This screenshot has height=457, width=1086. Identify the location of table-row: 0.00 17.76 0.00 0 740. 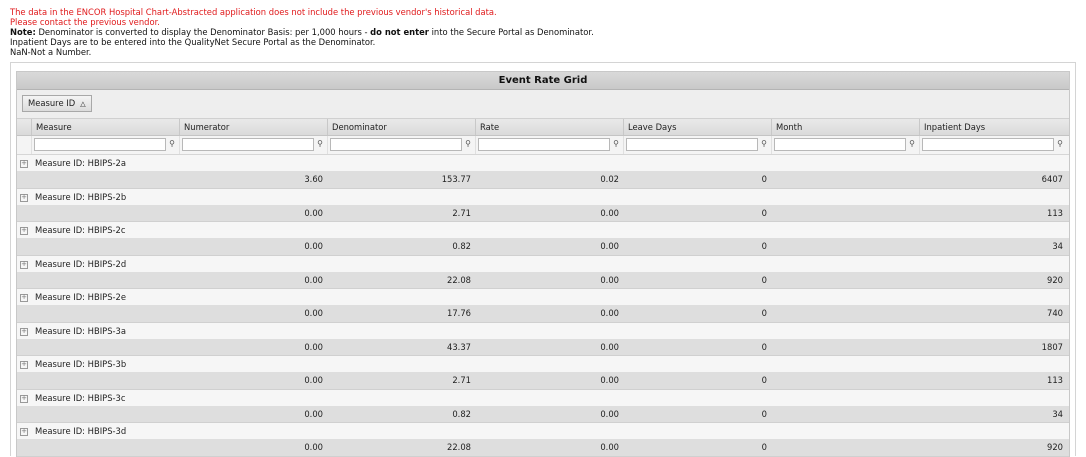
(543, 314).